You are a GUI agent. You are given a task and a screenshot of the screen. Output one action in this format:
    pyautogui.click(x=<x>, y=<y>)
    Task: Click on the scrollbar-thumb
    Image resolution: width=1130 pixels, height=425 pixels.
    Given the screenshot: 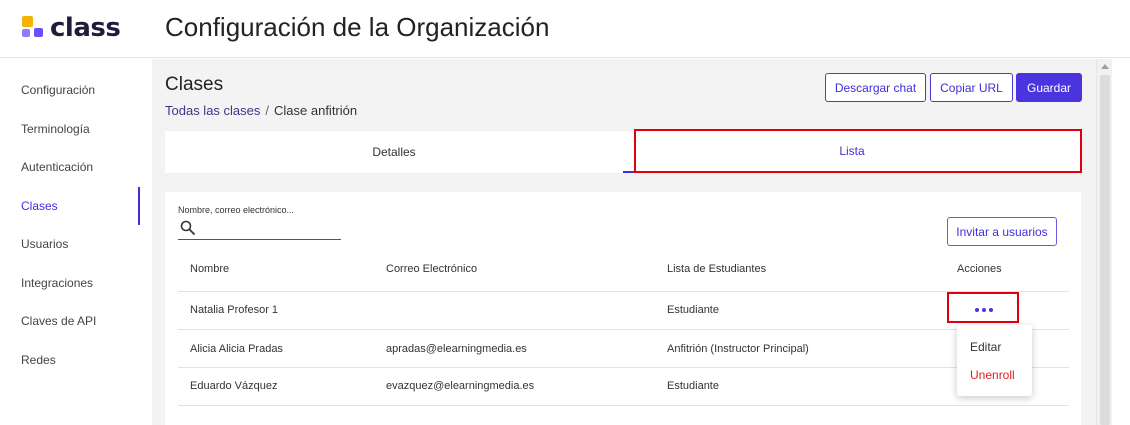 What is the action you would take?
    pyautogui.click(x=1105, y=250)
    